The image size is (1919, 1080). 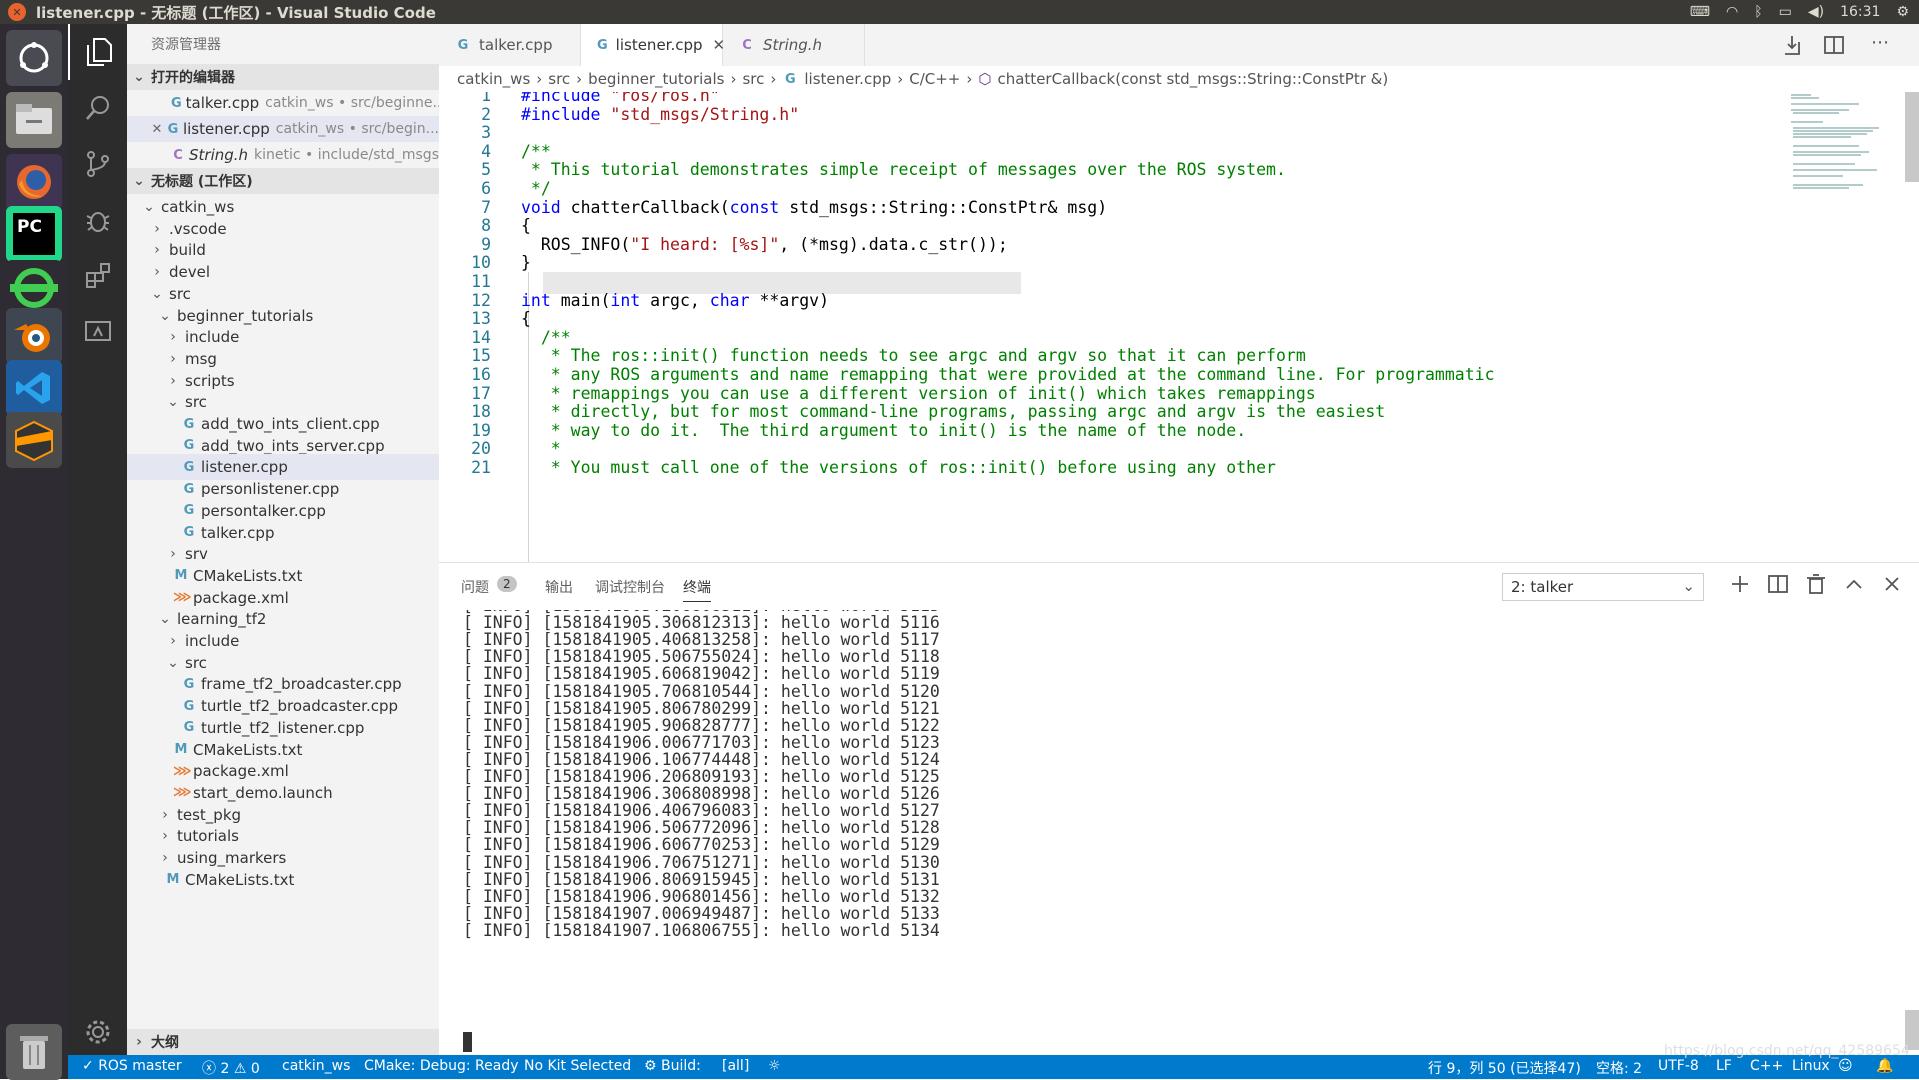 What do you see at coordinates (283, 77) in the screenshot?
I see `open-editors-header: ⌄ 打开的编辑器` at bounding box center [283, 77].